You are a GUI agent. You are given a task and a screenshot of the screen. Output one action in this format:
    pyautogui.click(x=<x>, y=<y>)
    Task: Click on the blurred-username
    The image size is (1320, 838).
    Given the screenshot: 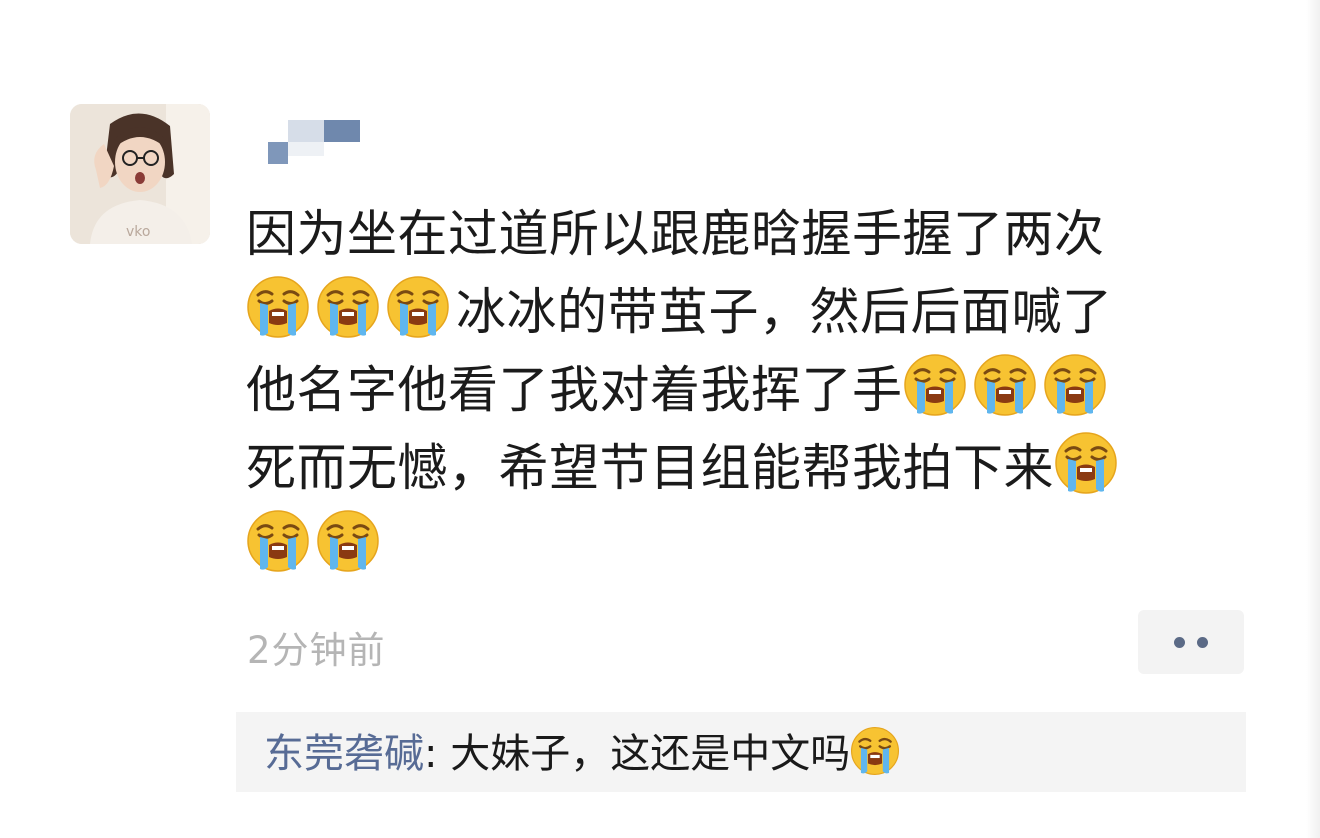 What is the action you would take?
    pyautogui.click(x=314, y=142)
    